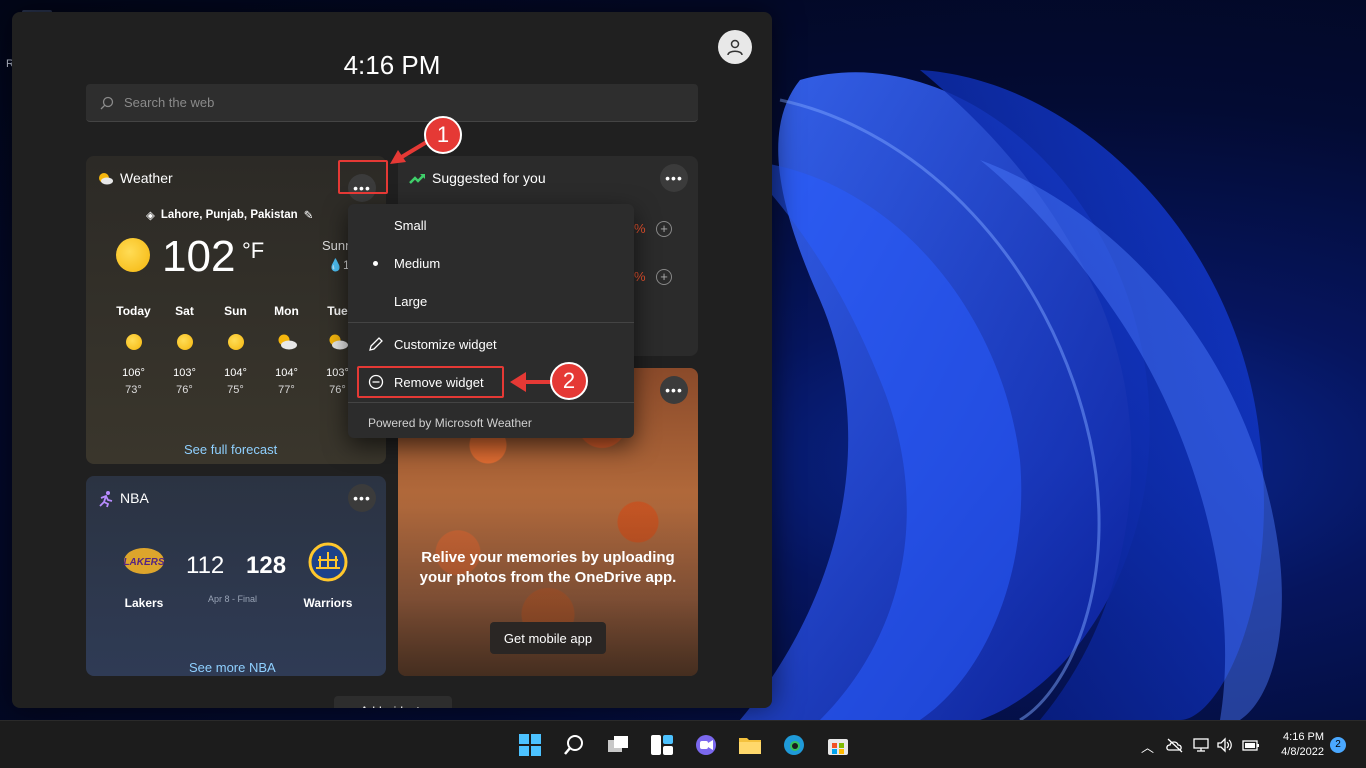 The width and height of the screenshot is (1366, 768). What do you see at coordinates (235, 390) in the screenshot?
I see `forecast-low: 75°` at bounding box center [235, 390].